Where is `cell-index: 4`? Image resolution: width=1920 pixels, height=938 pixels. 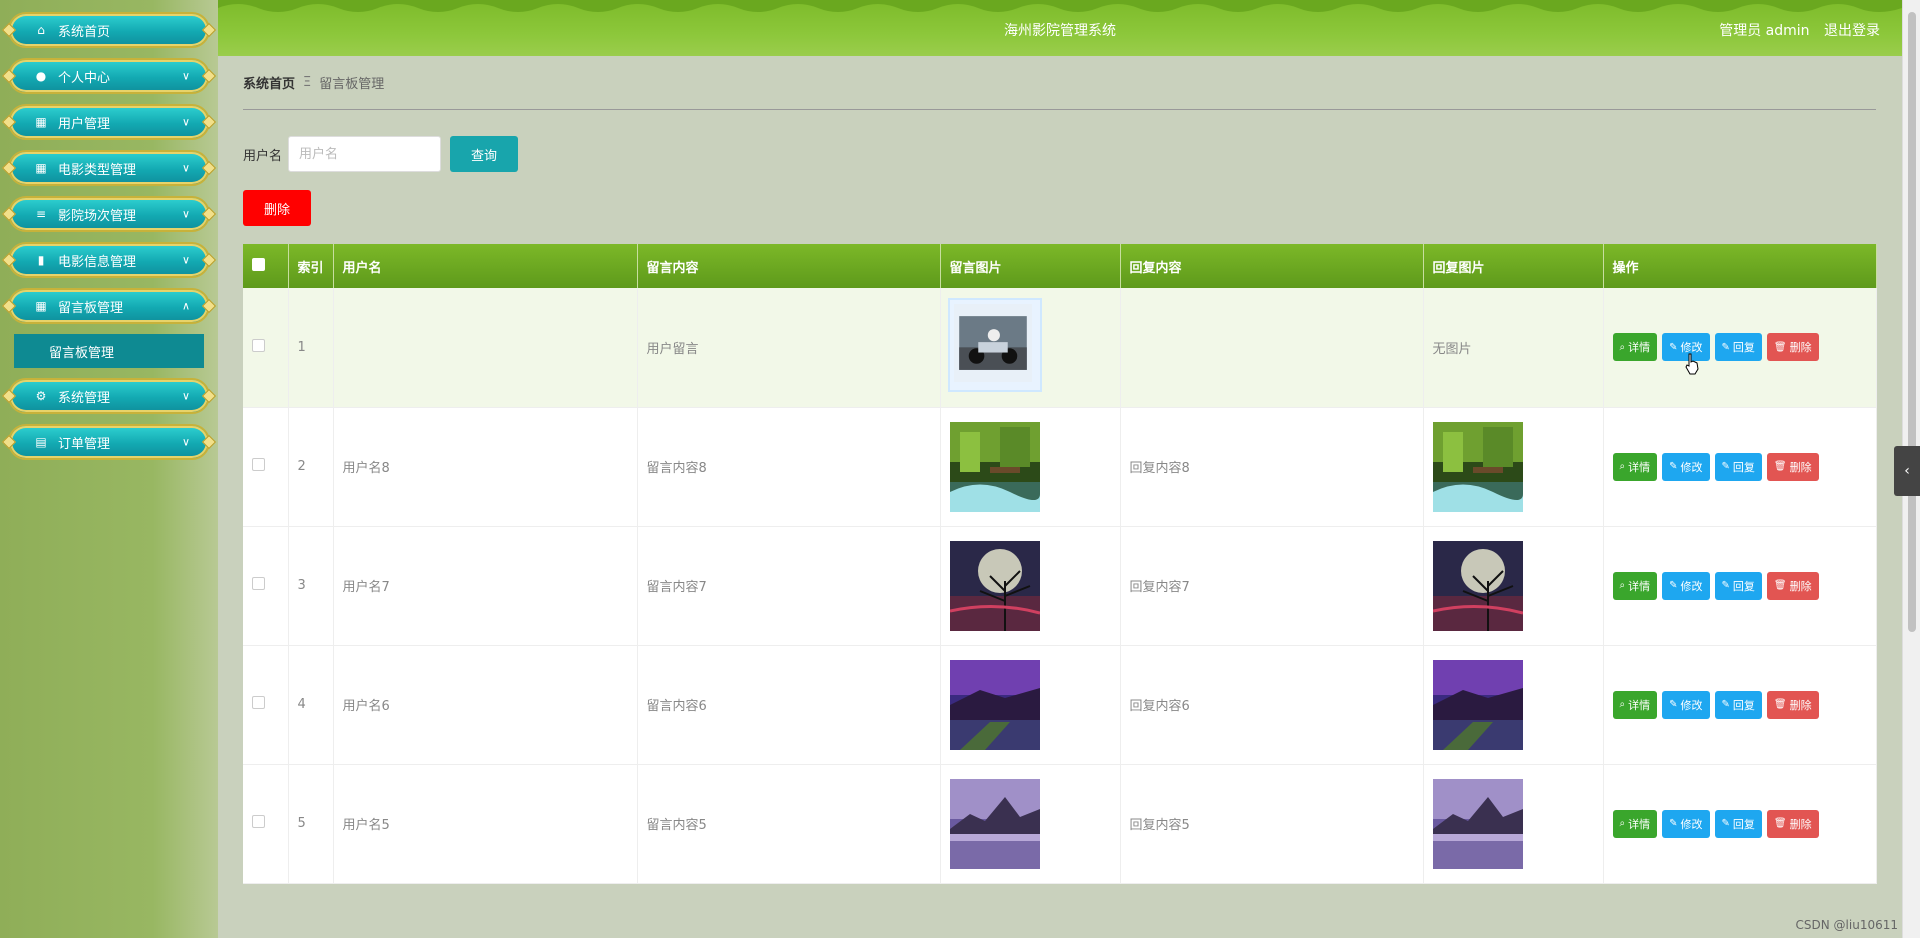 cell-index: 4 is located at coordinates (311, 704).